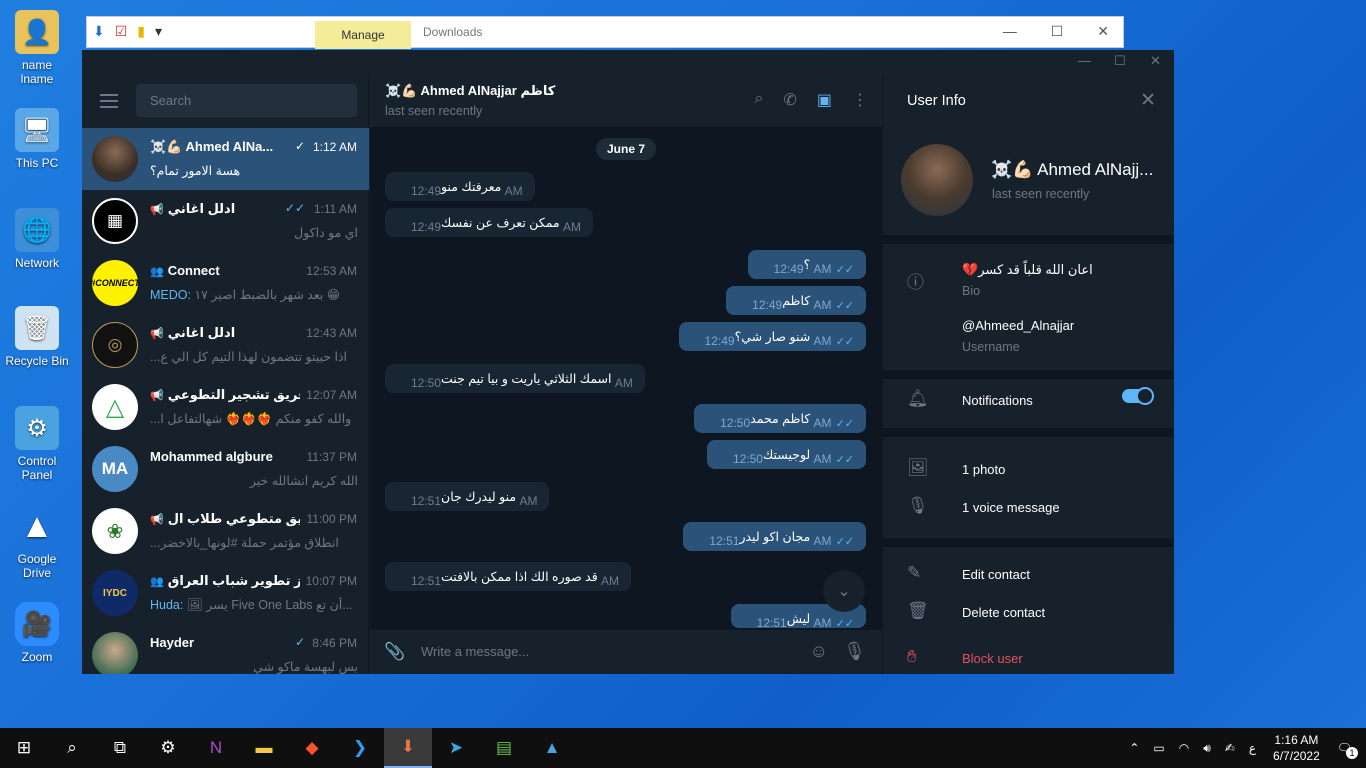 The height and width of the screenshot is (768, 1366). Describe the element at coordinates (1134, 748) in the screenshot. I see `chevron-up-icon: ⌃` at that location.